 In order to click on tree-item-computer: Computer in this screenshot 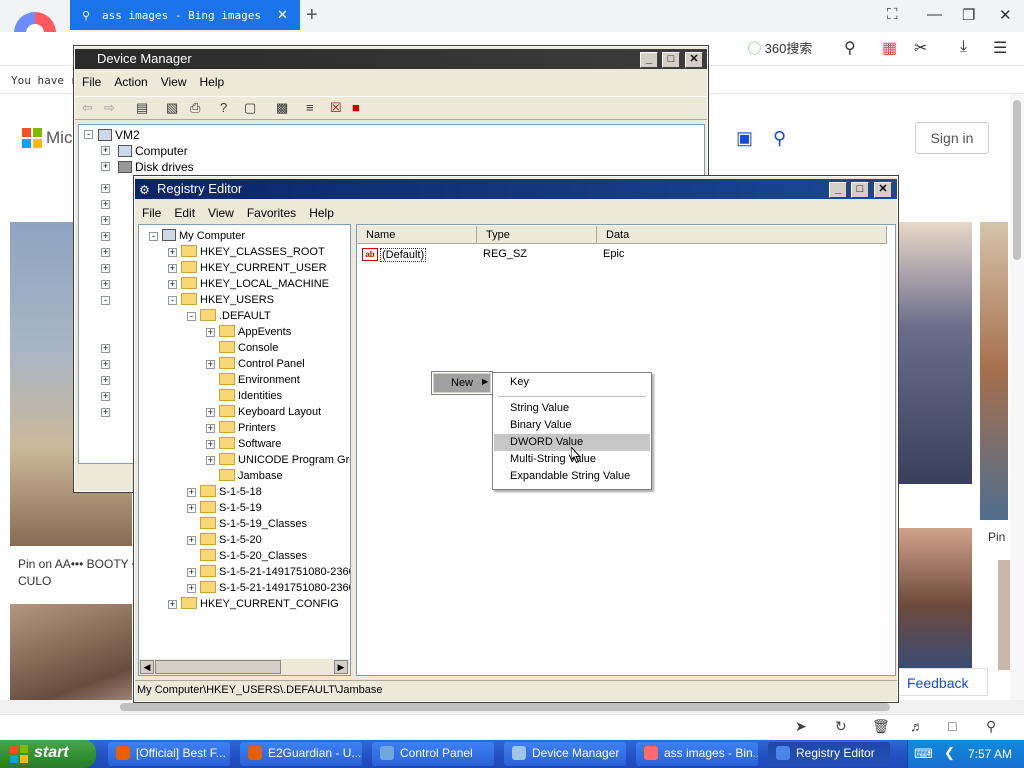, I will do `click(153, 151)`.